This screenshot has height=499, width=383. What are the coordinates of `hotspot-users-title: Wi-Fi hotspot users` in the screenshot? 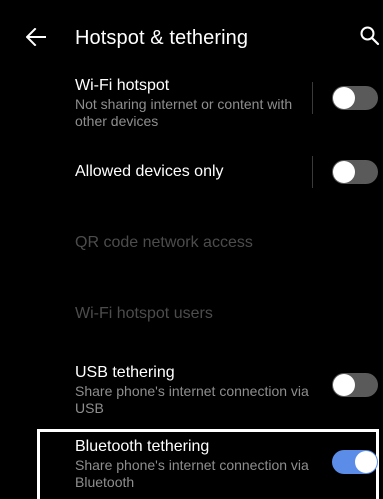 It's located at (144, 313).